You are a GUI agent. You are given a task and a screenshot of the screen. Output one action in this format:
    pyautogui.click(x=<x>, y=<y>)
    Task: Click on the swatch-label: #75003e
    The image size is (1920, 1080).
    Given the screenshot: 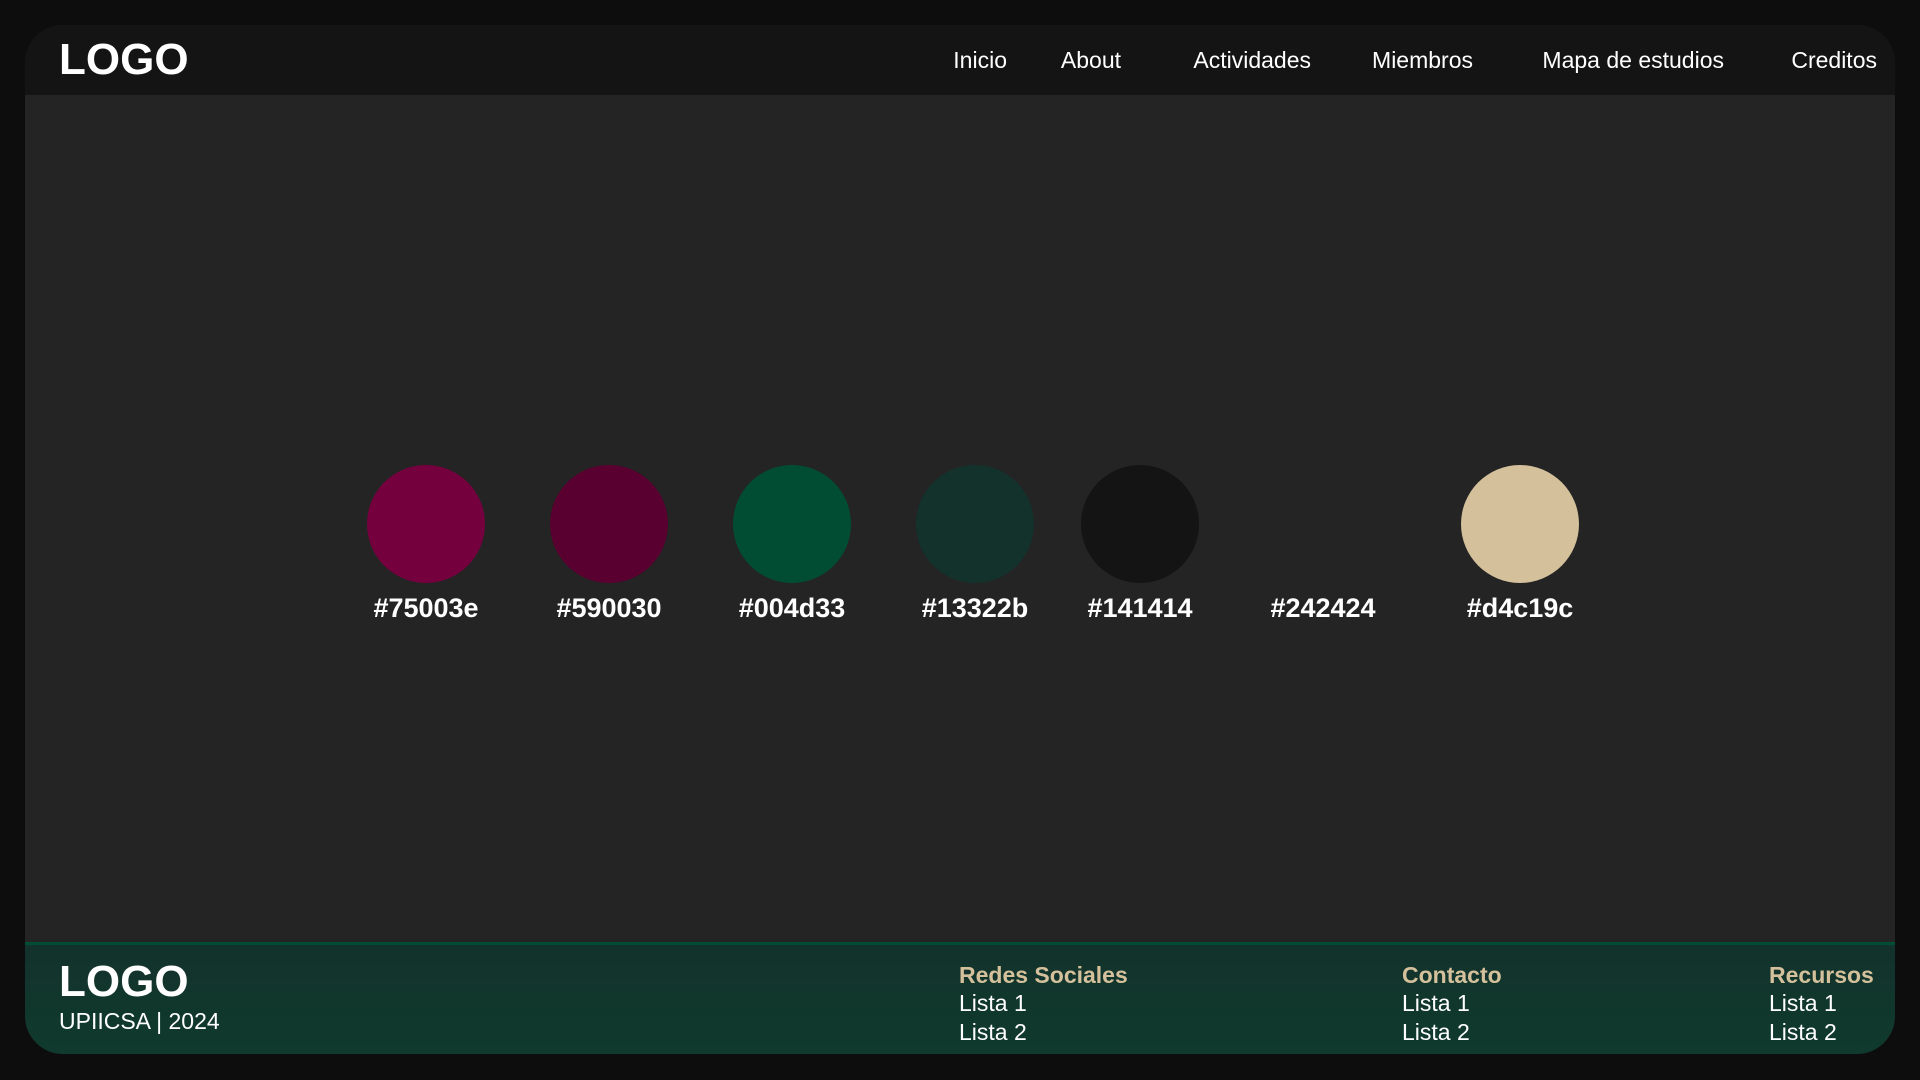 What is the action you would take?
    pyautogui.click(x=426, y=608)
    